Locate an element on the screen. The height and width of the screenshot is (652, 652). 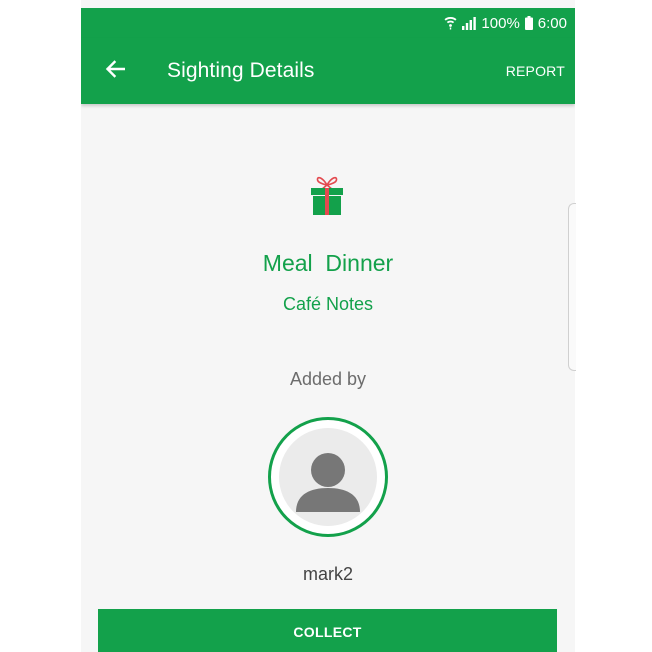
scroll-edge is located at coordinates (572, 287).